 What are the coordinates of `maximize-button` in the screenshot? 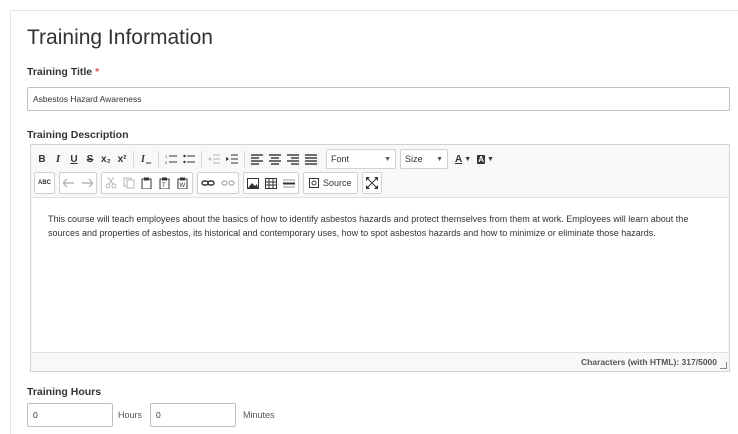 It's located at (372, 183).